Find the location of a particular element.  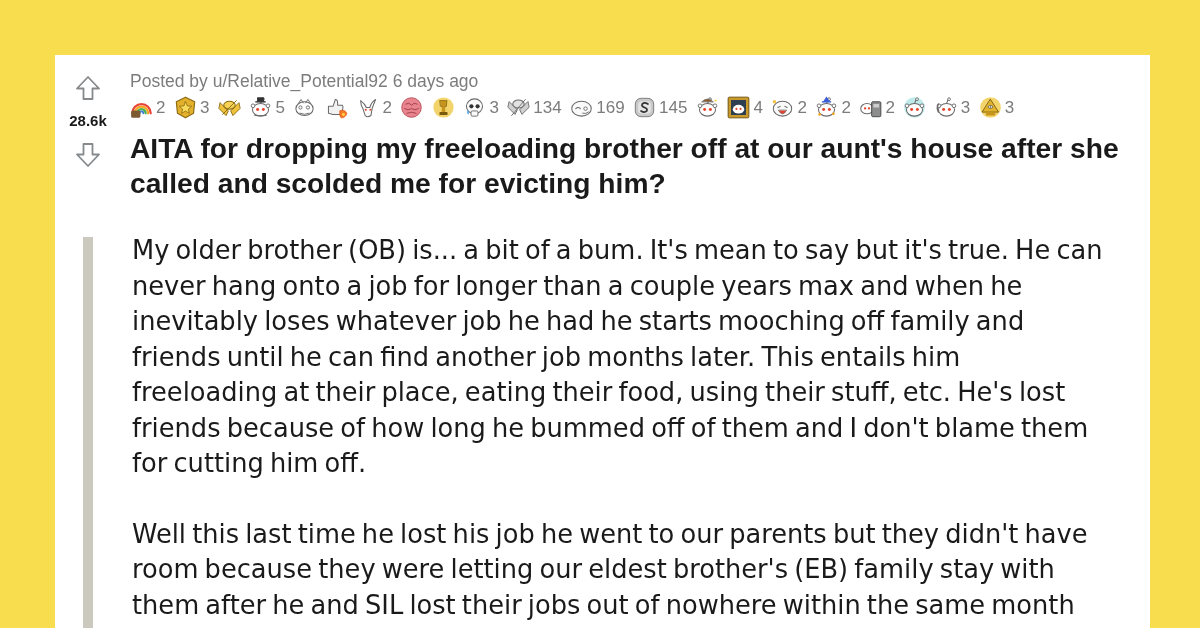

byline-prefix: Posted by is located at coordinates (169, 81).